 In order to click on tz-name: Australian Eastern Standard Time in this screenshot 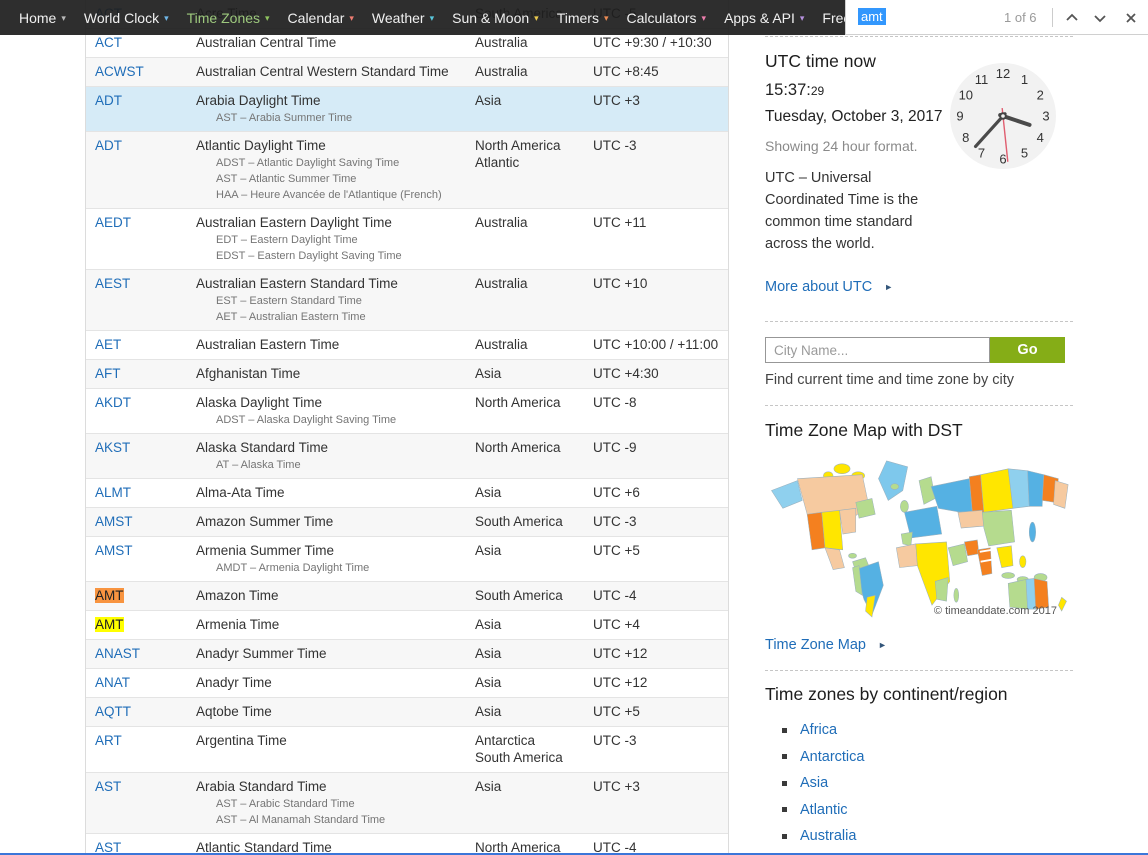, I will do `click(297, 283)`.